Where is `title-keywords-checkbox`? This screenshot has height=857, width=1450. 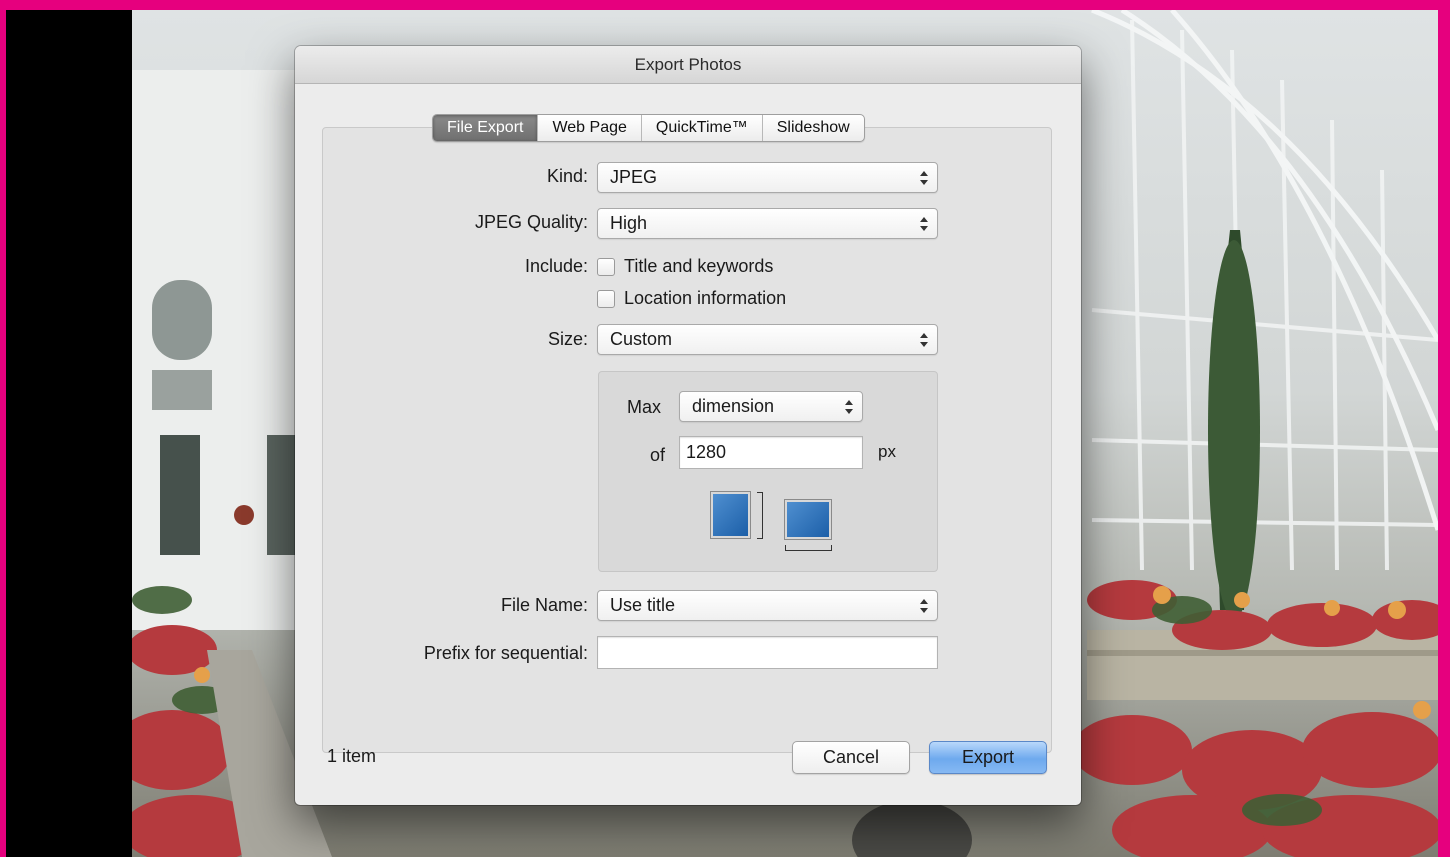
title-keywords-checkbox is located at coordinates (606, 266).